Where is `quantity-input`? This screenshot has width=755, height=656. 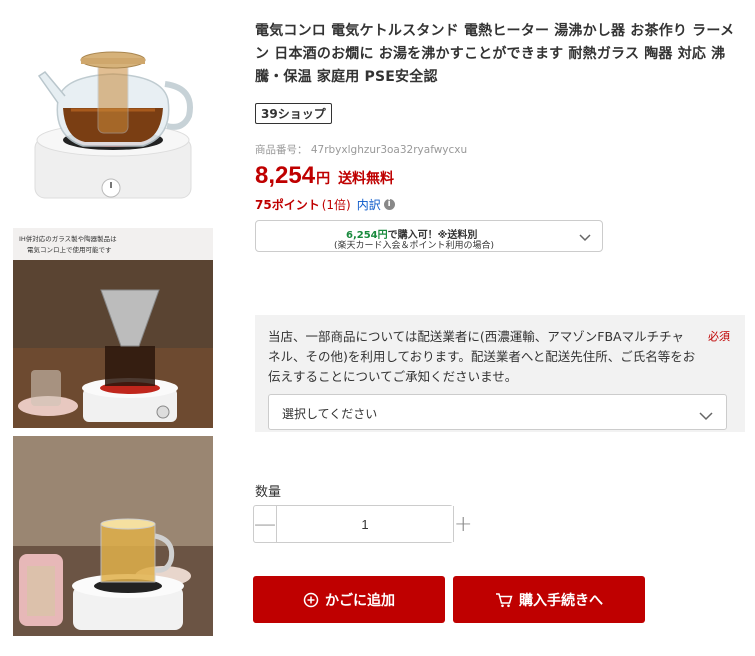
quantity-input is located at coordinates (365, 524).